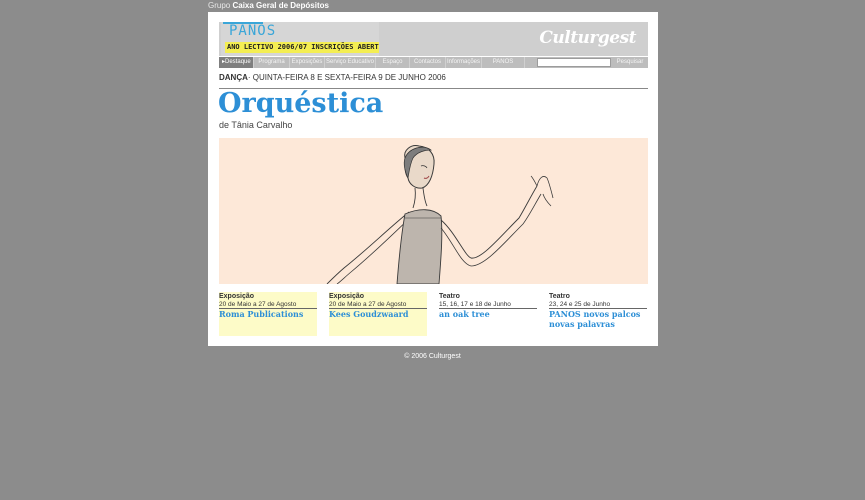  I want to click on card-dates: 15, 16, 17 e 18 de Junho, so click(475, 304).